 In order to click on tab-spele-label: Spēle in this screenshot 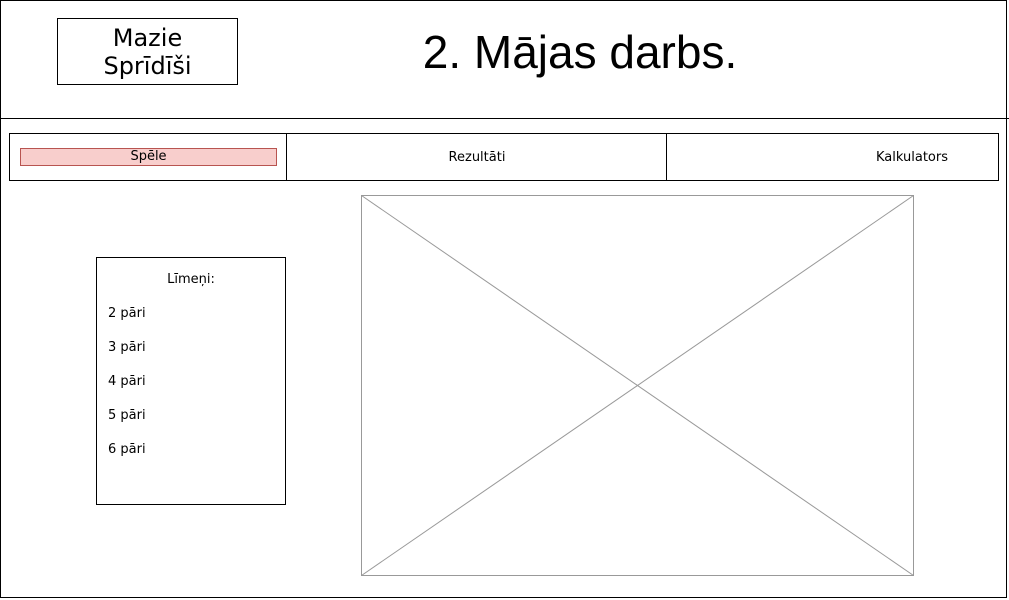, I will do `click(148, 156)`.